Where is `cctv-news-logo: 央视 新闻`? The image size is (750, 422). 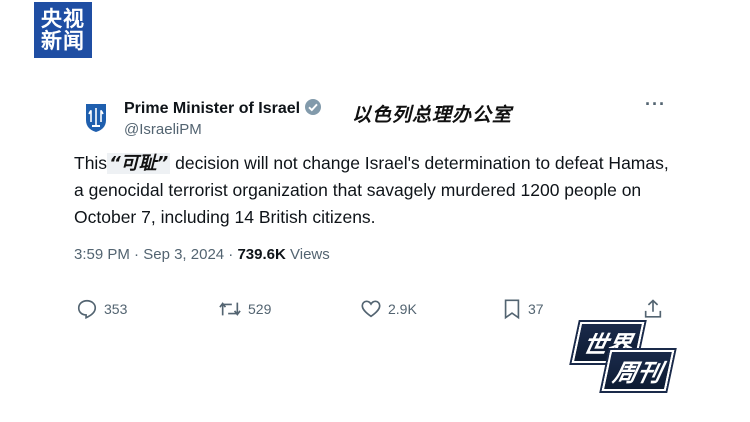
cctv-news-logo: 央视 新闻 is located at coordinates (63, 30).